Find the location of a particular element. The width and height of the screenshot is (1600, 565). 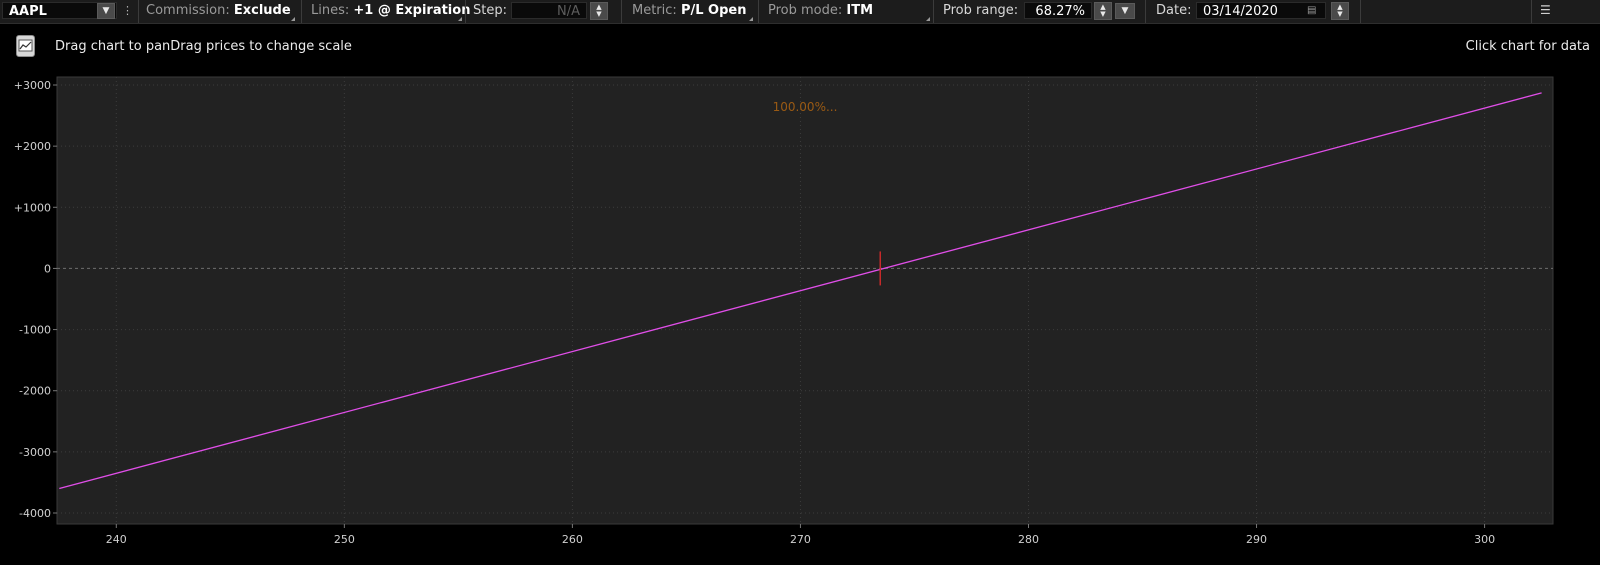

link-icon: ⋮ is located at coordinates (127, 11).